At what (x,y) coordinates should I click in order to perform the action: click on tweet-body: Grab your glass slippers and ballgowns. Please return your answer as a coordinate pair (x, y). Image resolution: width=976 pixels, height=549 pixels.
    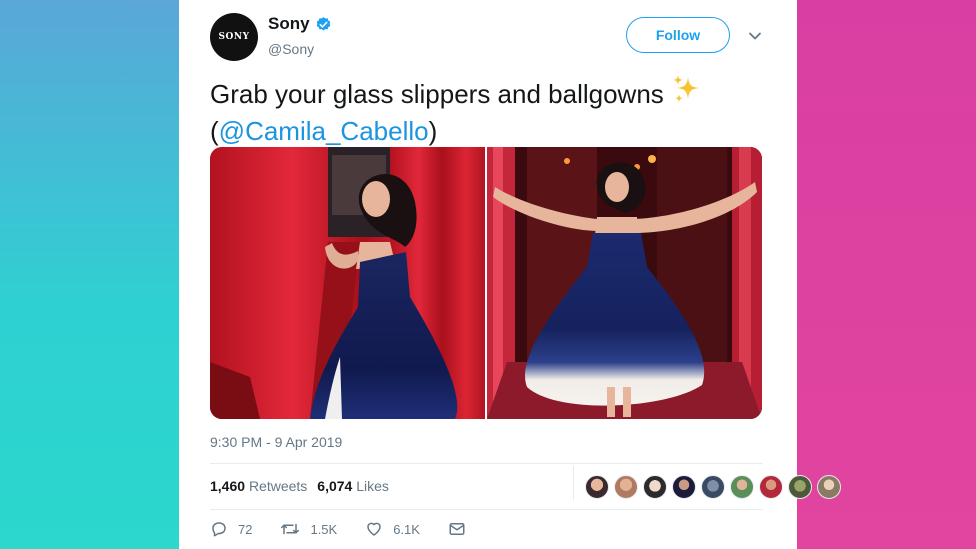
    Looking at the image, I should click on (437, 94).